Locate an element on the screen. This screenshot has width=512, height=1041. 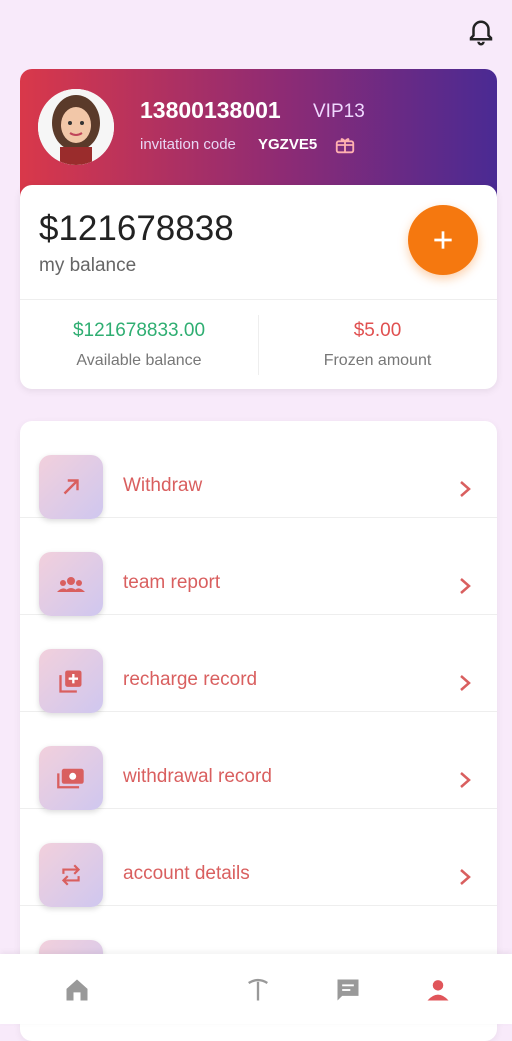
balance-label: my balance is located at coordinates (88, 265).